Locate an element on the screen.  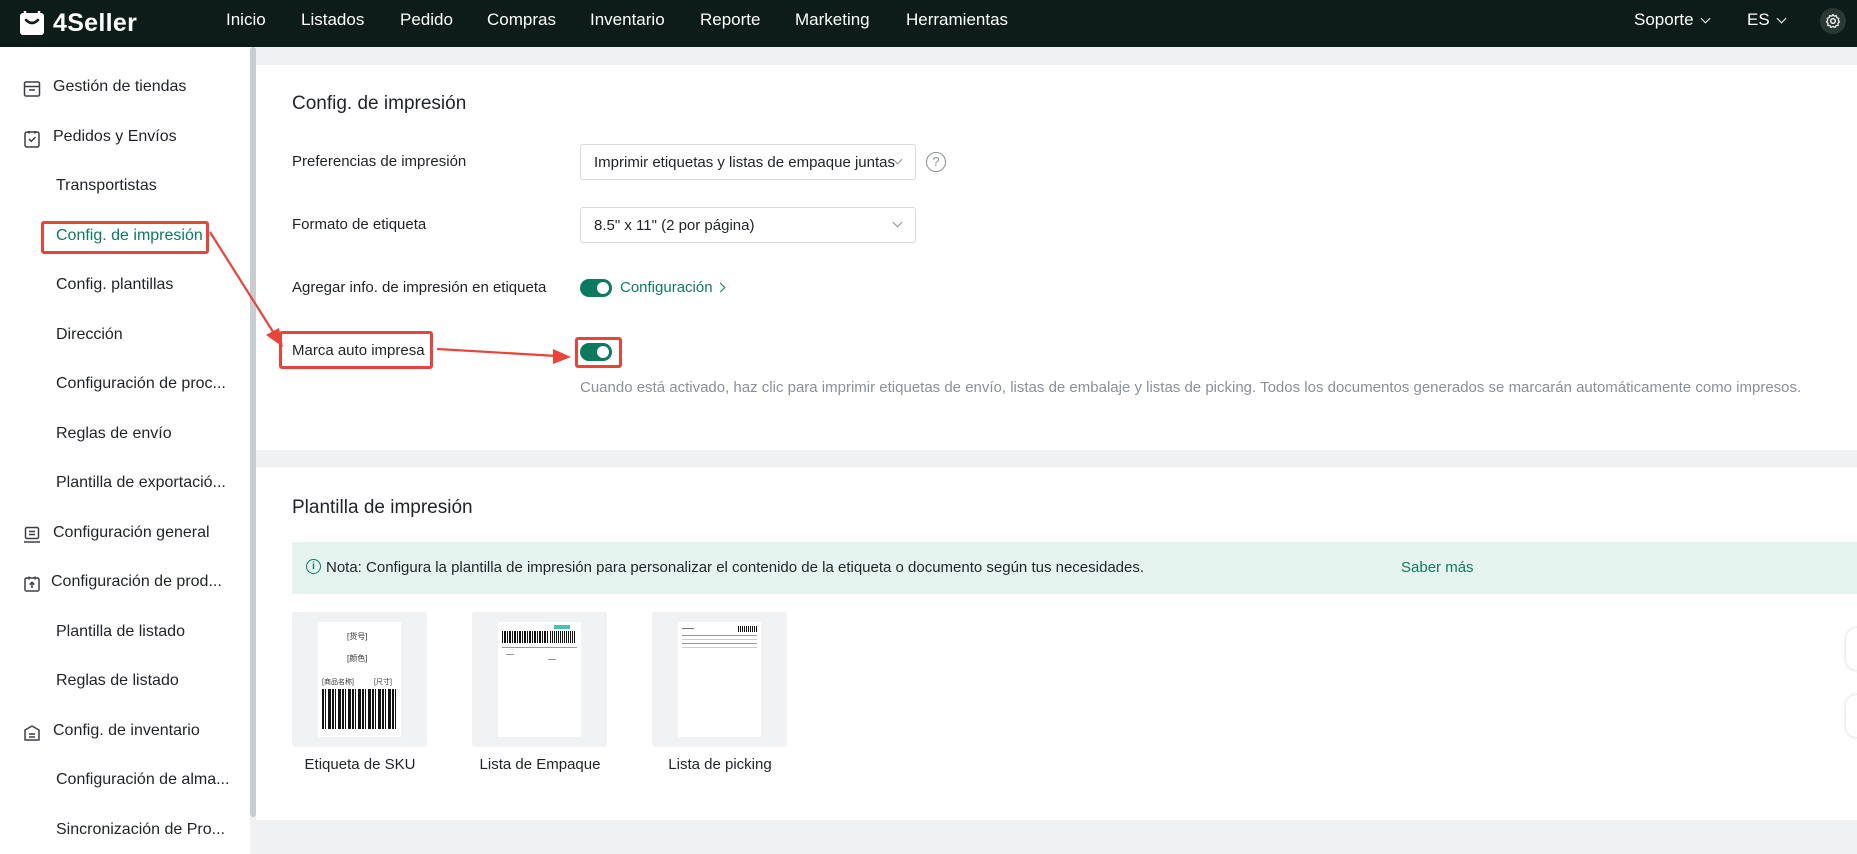
template-card-sku-label: [货号] [颜色] [商品名称] [尺寸] is located at coordinates (359, 679).